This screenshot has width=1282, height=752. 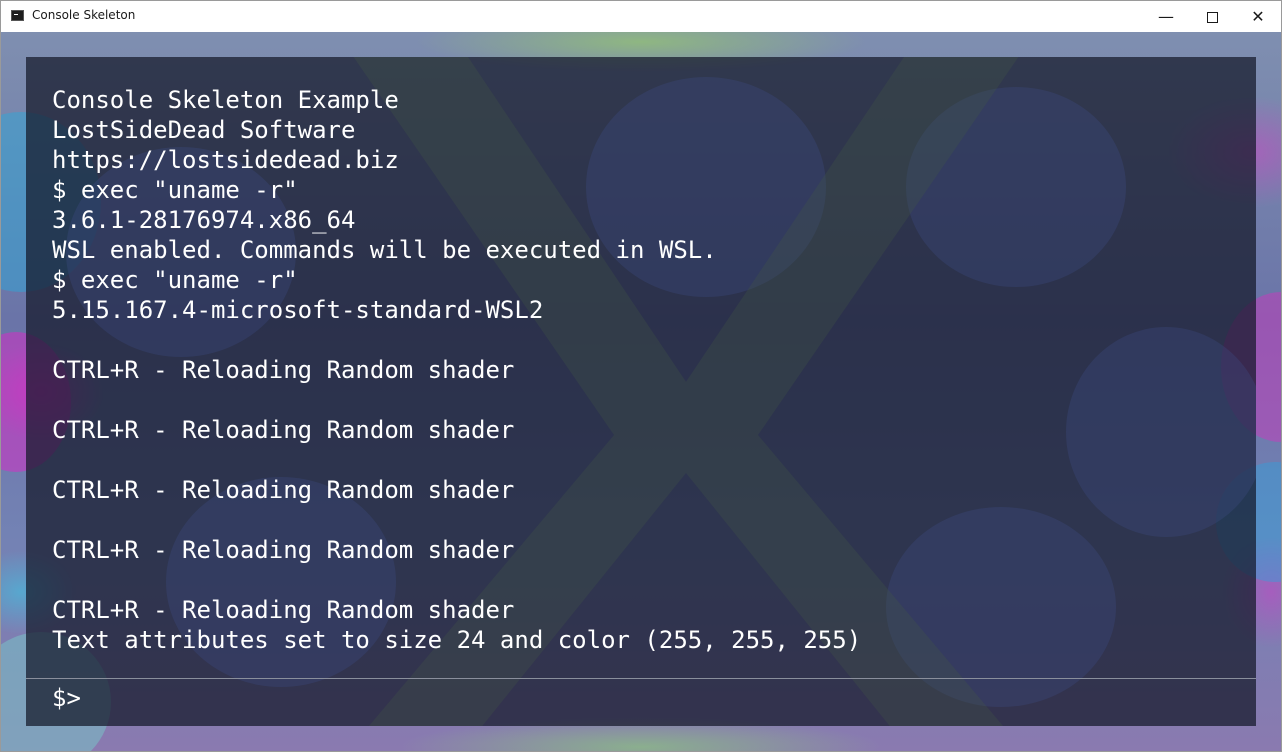 I want to click on prompt-symbol: $>, so click(x=66, y=698).